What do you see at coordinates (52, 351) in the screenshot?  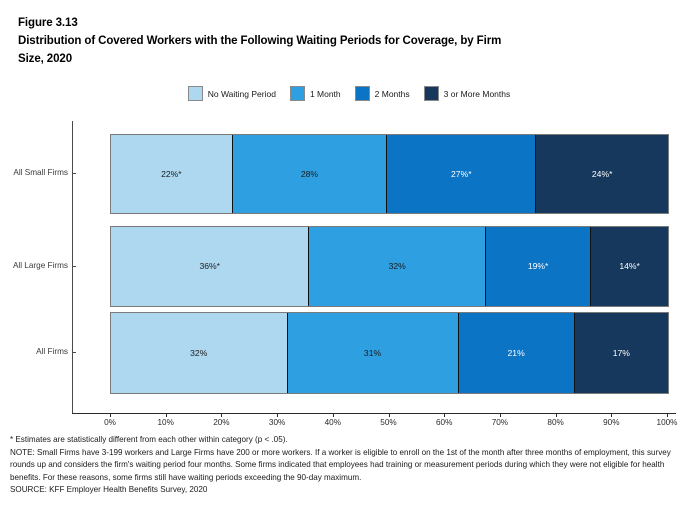 I see `y-axis-category-label: All Firms` at bounding box center [52, 351].